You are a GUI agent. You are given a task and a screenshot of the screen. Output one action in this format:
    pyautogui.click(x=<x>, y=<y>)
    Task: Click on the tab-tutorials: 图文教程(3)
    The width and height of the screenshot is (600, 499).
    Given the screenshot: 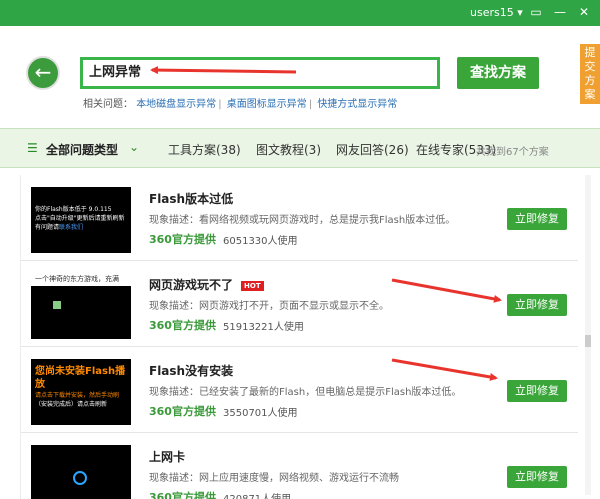 What is the action you would take?
    pyautogui.click(x=288, y=149)
    